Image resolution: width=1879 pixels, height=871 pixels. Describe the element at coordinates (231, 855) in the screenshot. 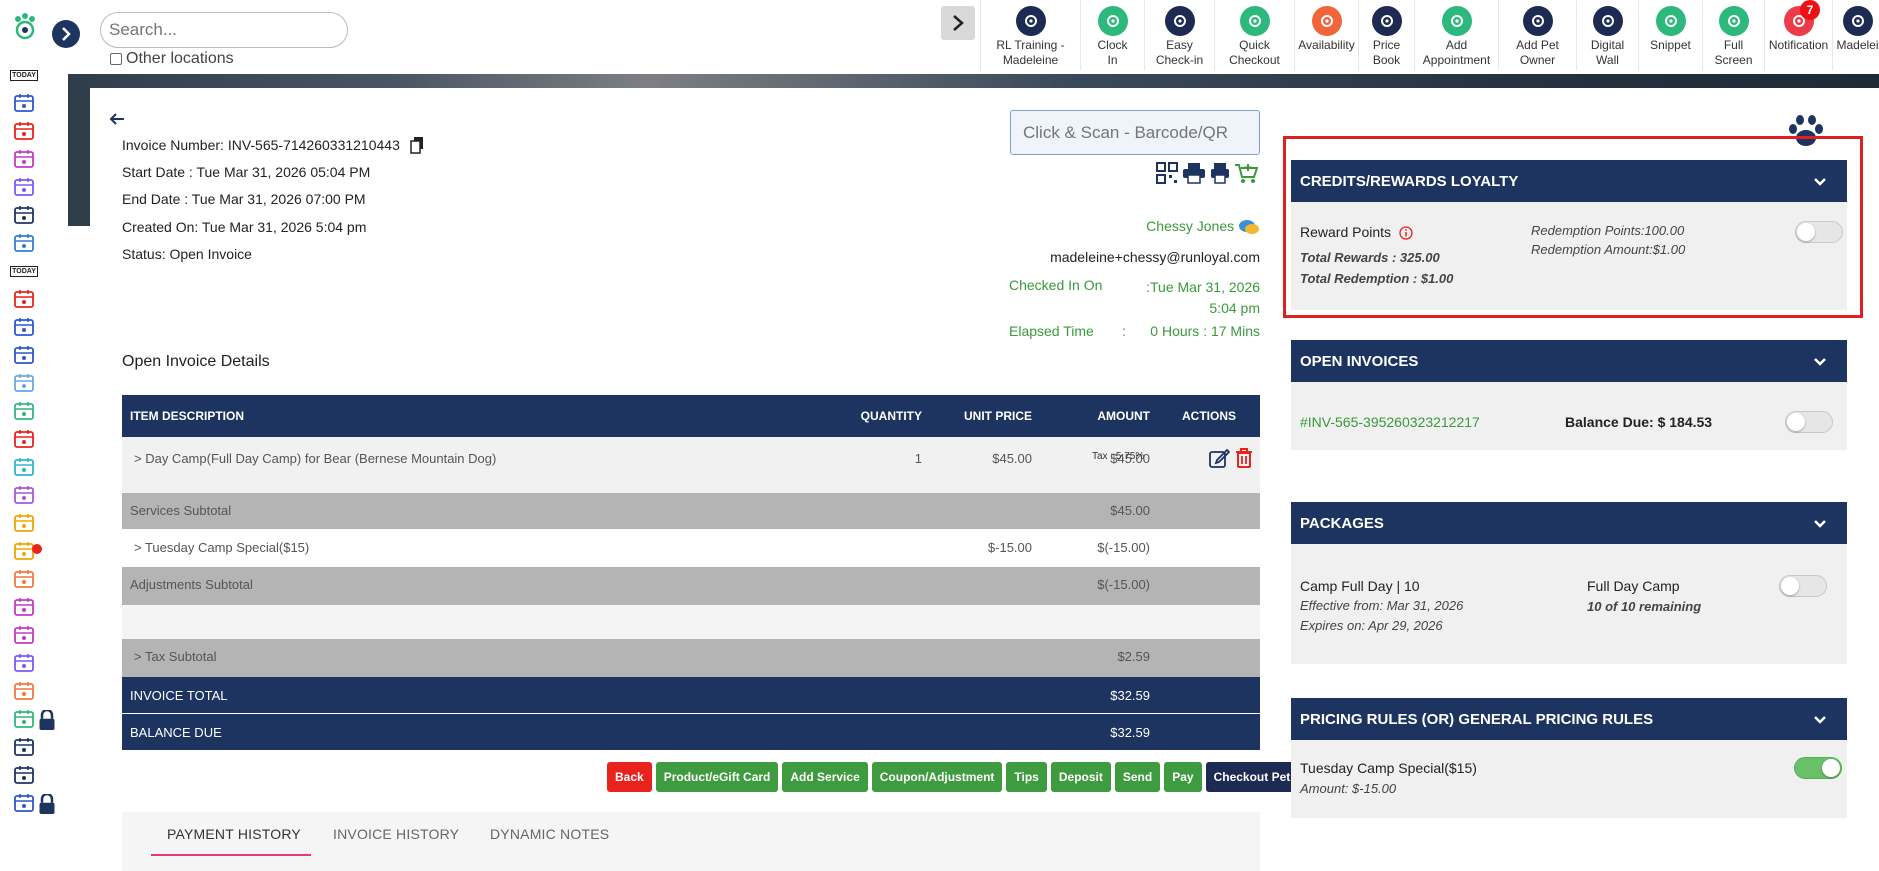

I see `active-tab-indicator` at that location.